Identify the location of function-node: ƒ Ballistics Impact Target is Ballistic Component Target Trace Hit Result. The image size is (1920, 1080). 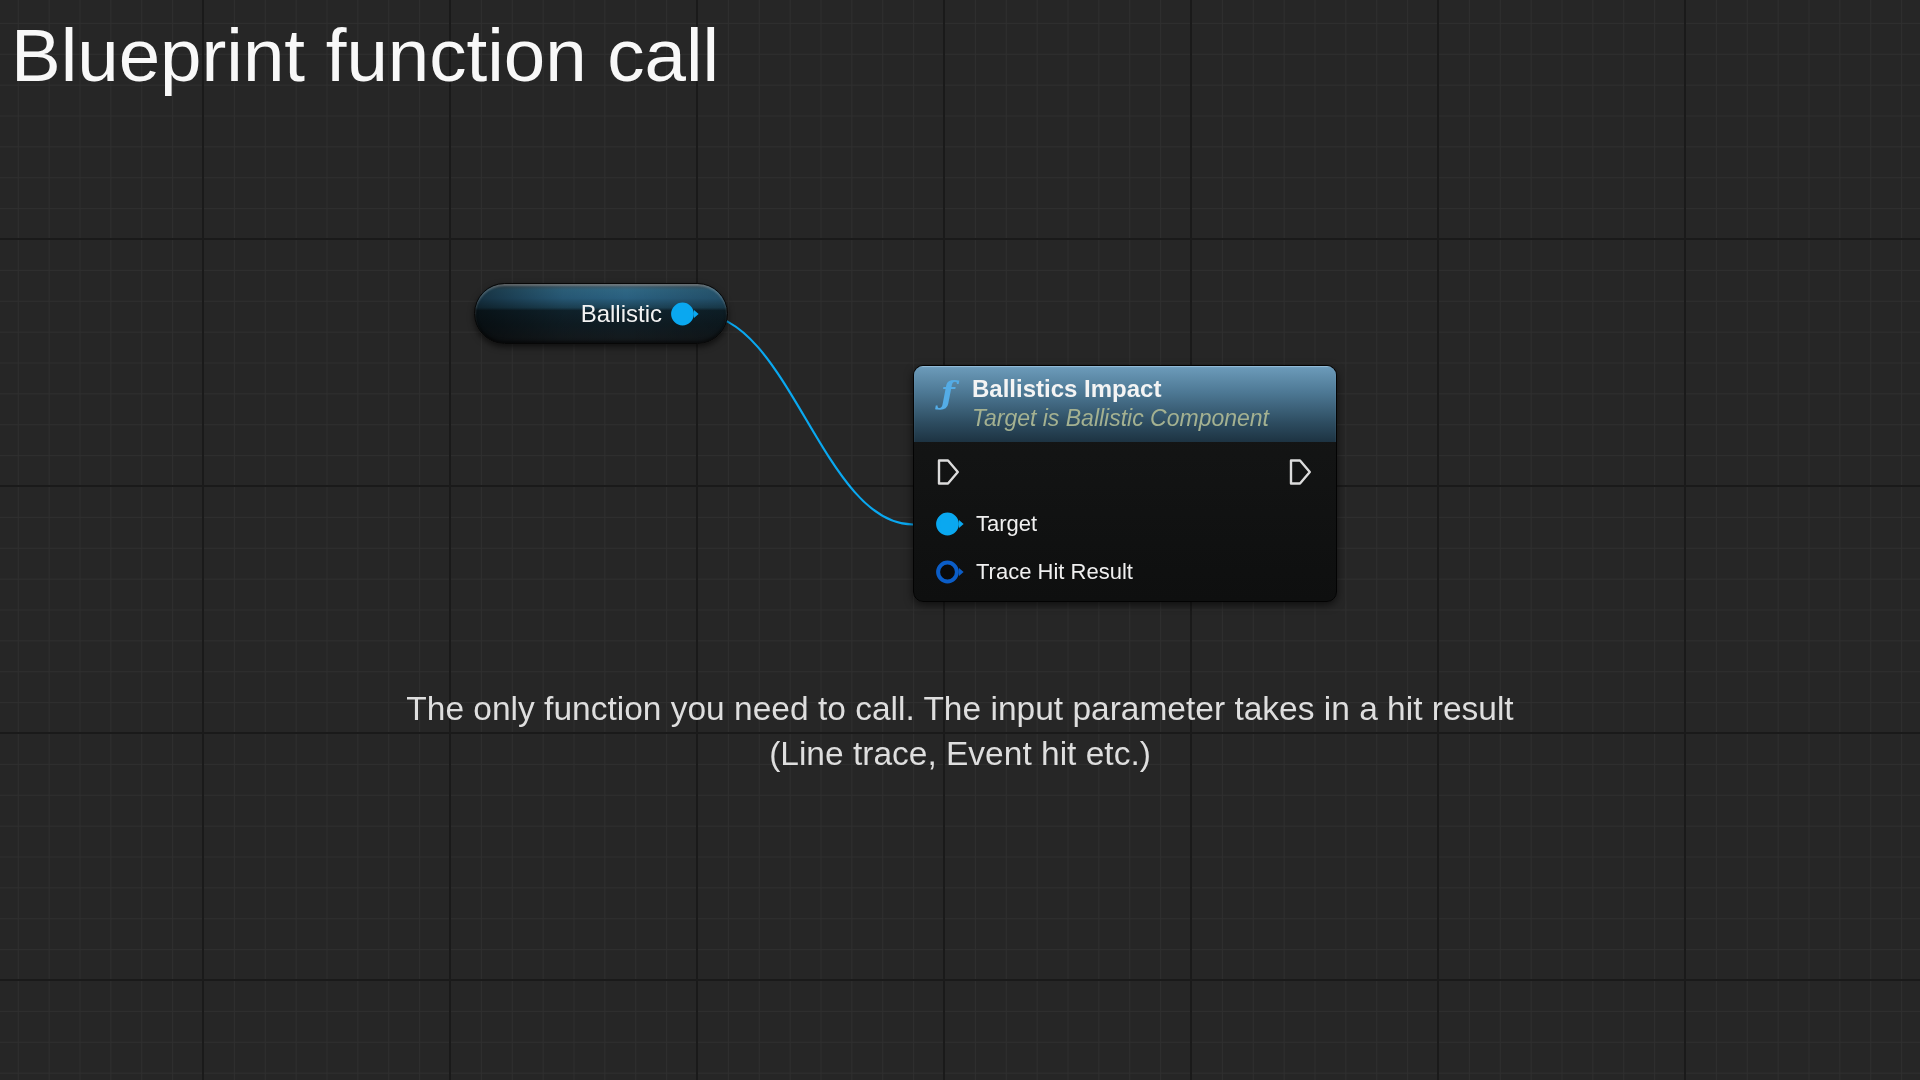
(1125, 483).